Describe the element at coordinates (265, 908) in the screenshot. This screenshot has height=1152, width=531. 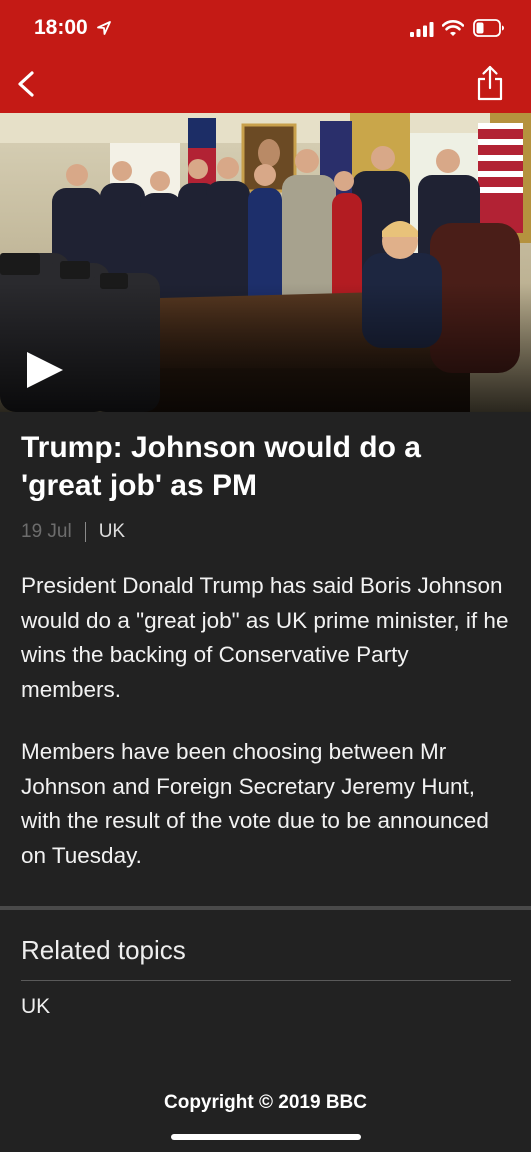
I see `section-divider` at that location.